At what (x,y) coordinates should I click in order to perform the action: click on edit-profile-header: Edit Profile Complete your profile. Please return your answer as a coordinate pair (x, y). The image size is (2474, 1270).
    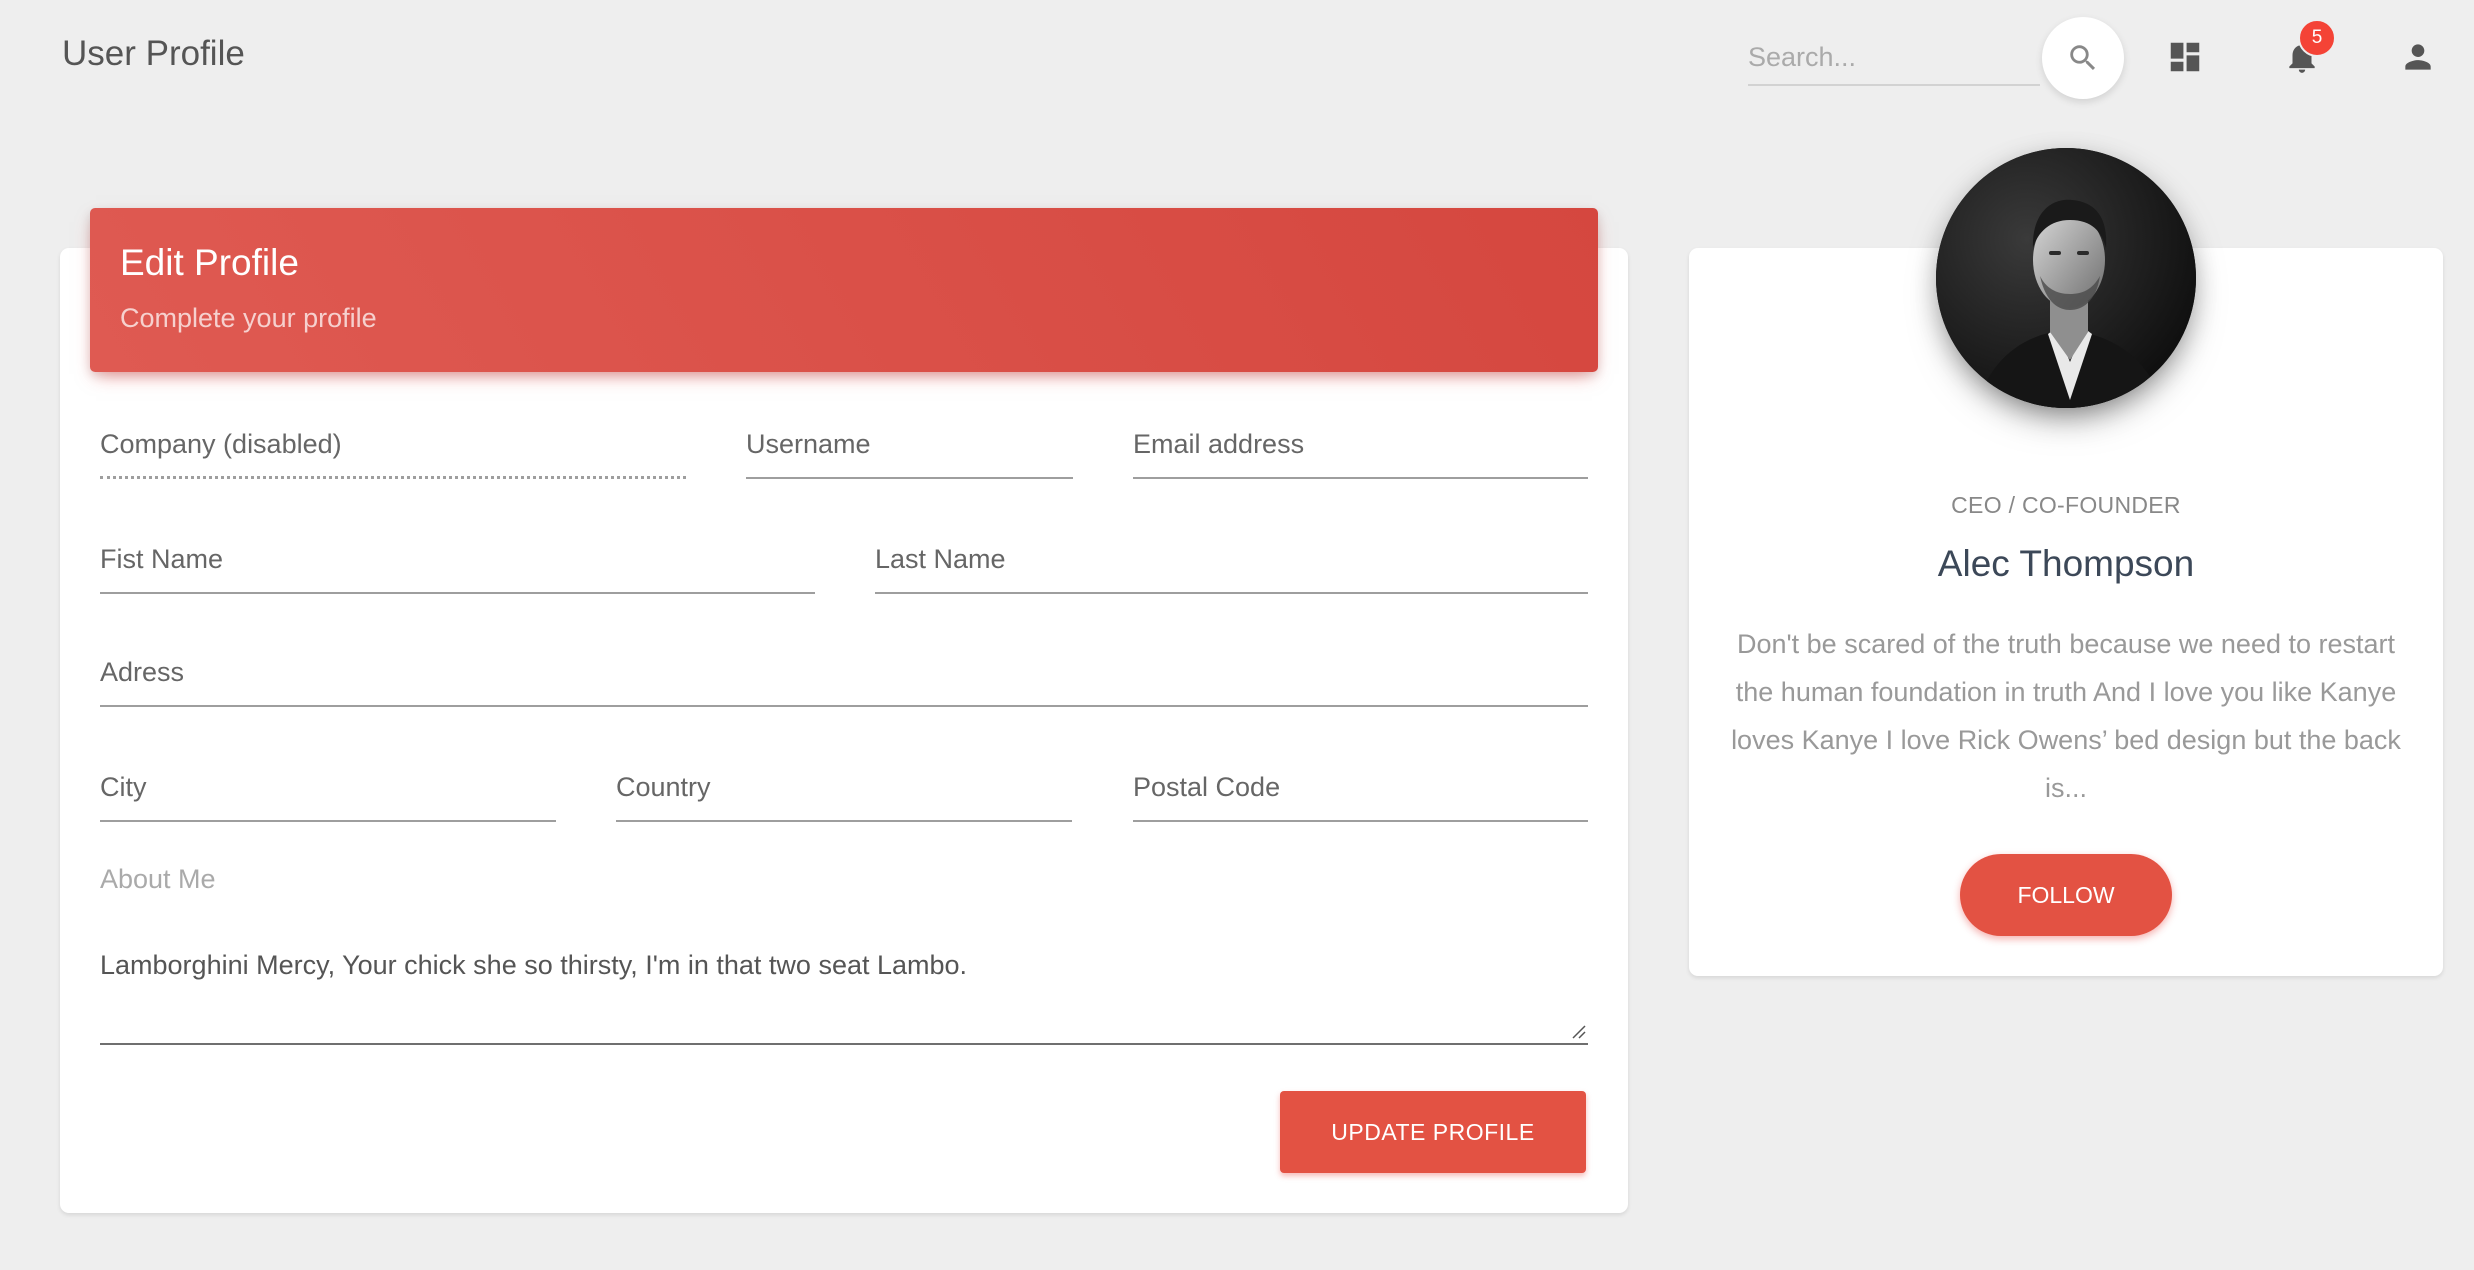
    Looking at the image, I should click on (844, 290).